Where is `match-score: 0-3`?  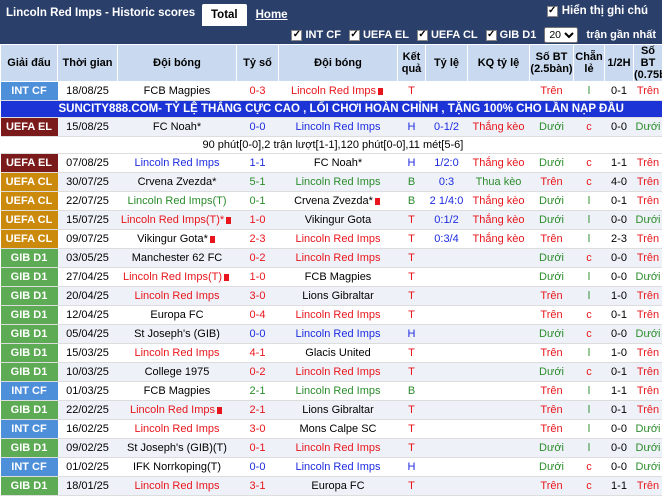 match-score: 0-3 is located at coordinates (258, 91).